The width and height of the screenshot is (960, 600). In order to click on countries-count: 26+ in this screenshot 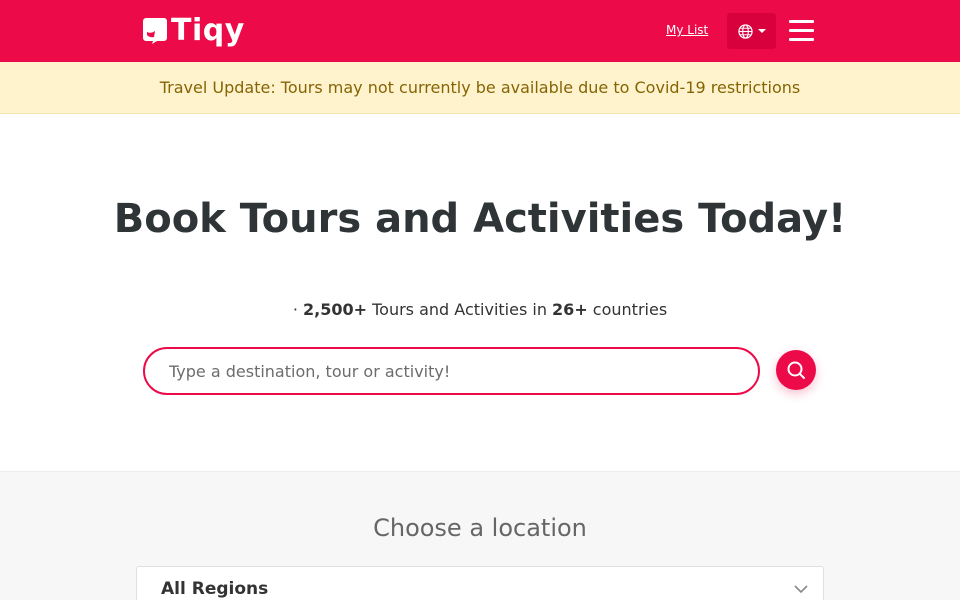, I will do `click(570, 309)`.